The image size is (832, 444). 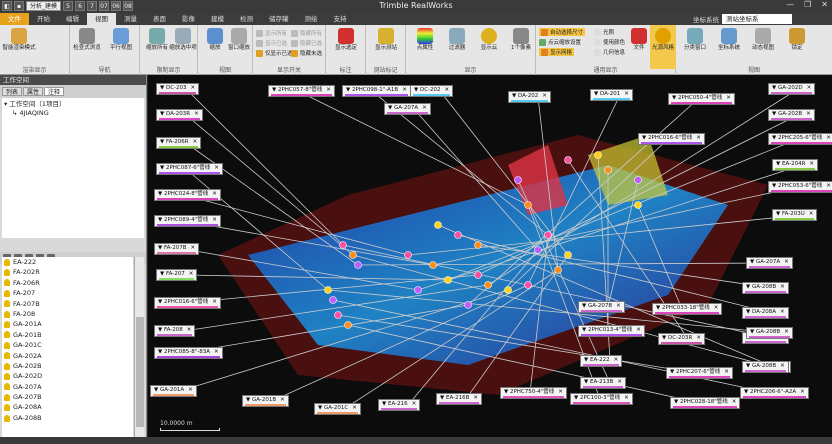 I want to click on annotation-label: ▼ GA-207A ✕, so click(x=407, y=109).